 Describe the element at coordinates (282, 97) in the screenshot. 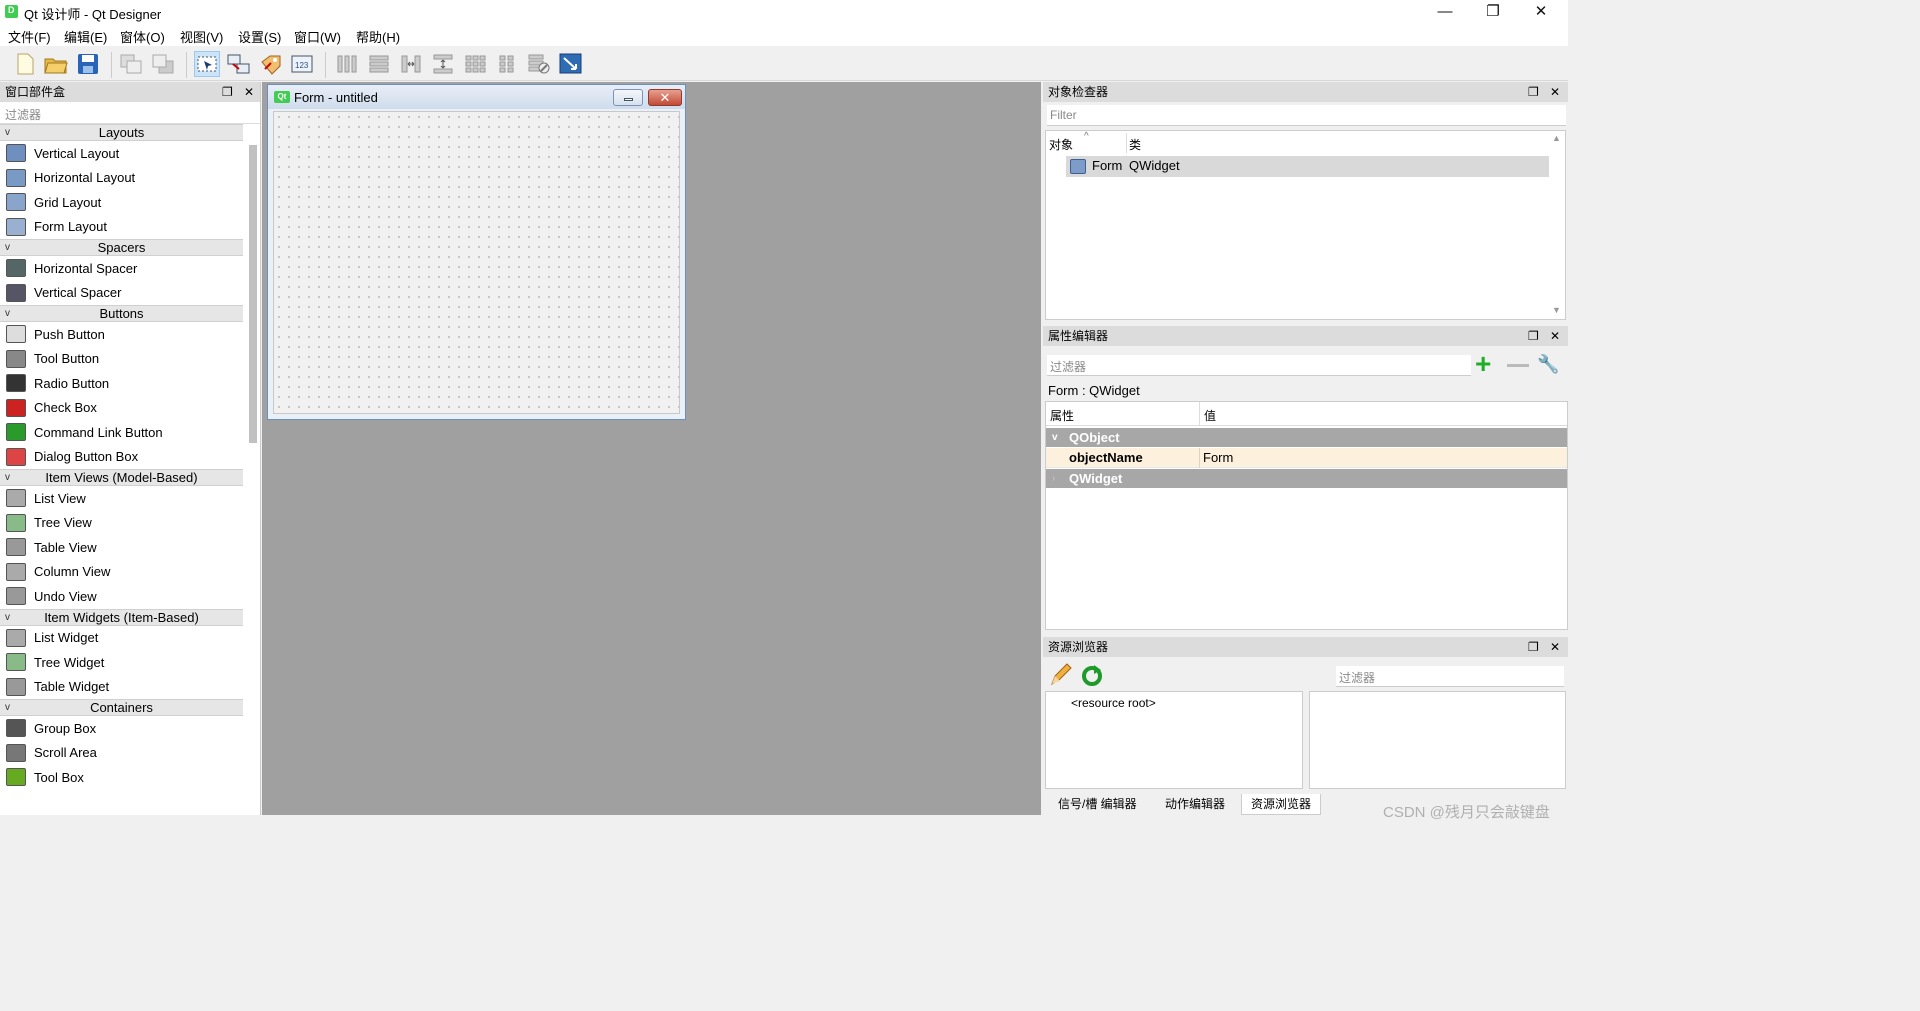

I see `qt-form-icon: Qt` at that location.